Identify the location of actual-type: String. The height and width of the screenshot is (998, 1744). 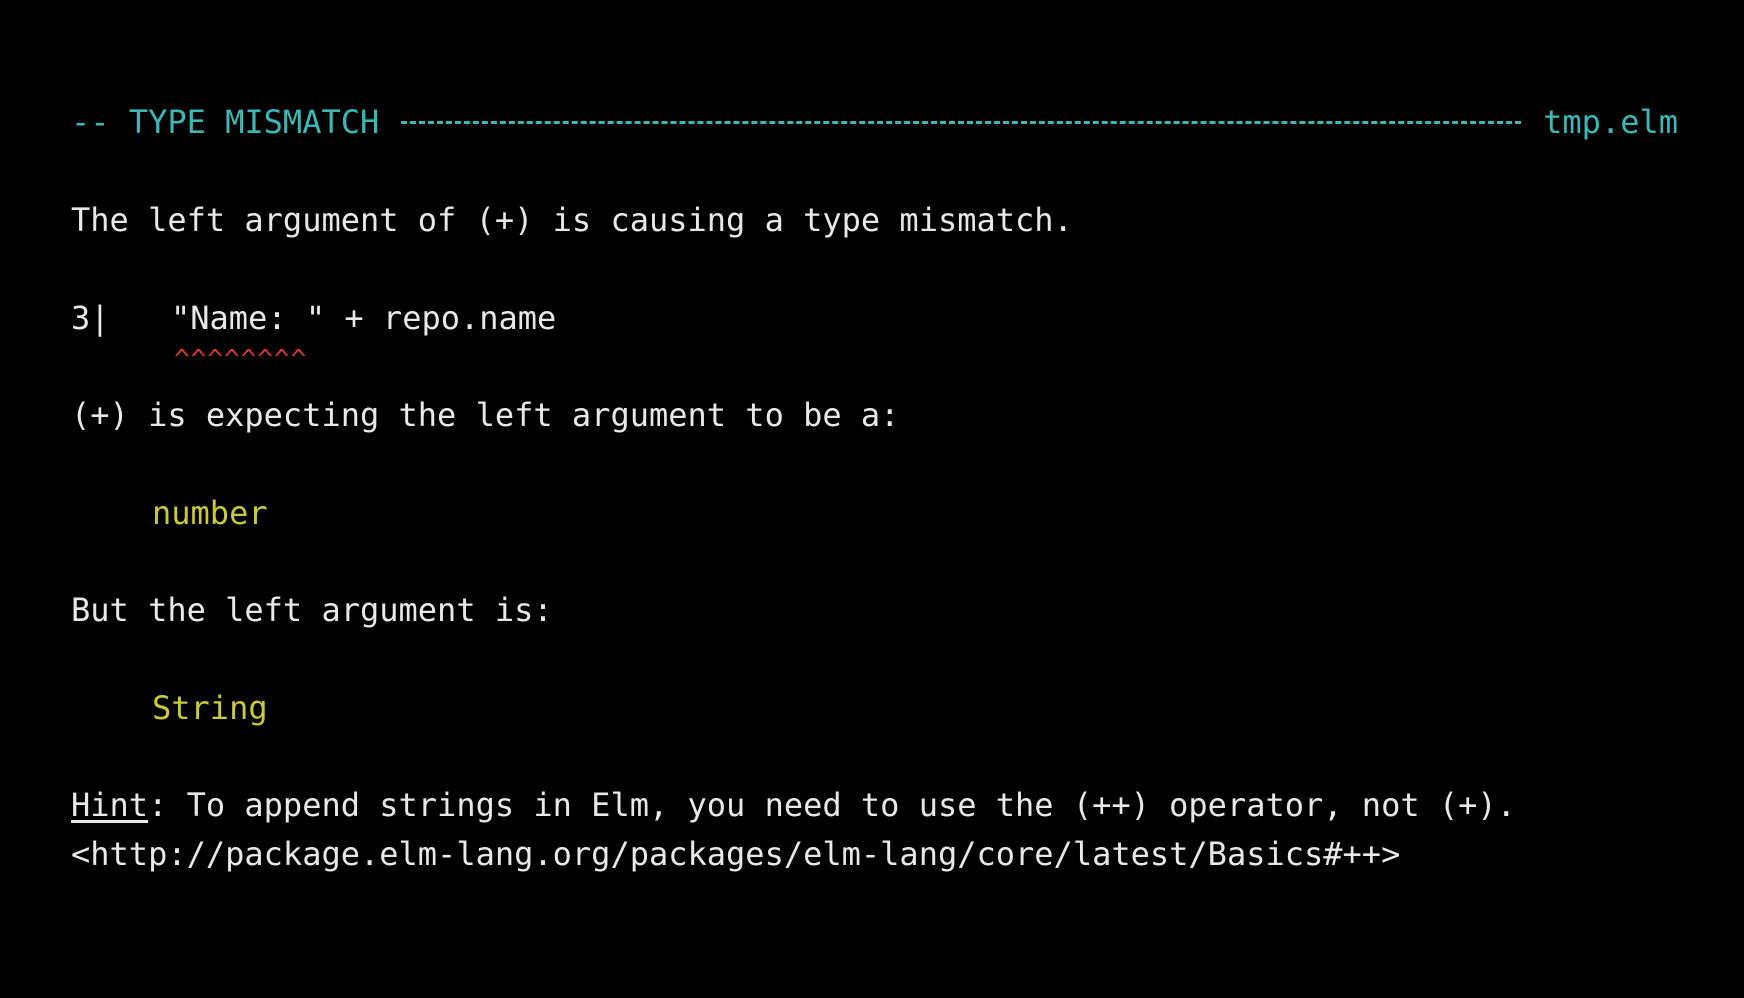
(210, 708).